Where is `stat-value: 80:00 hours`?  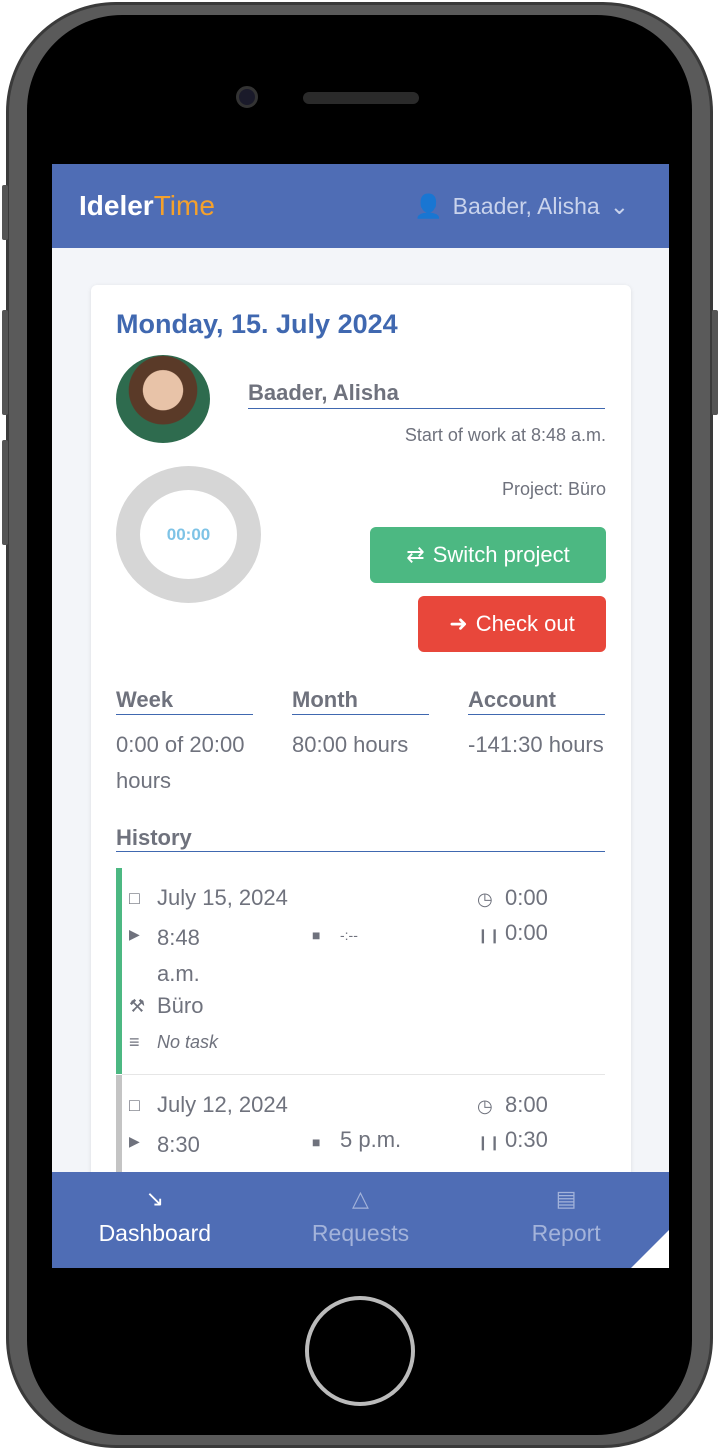
stat-value: 80:00 hours is located at coordinates (350, 744).